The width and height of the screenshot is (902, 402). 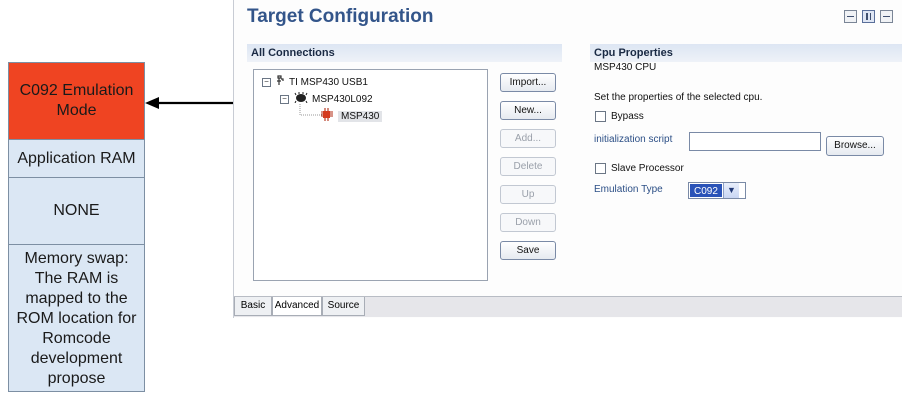 What do you see at coordinates (343, 306) in the screenshot?
I see `tab-source: Source` at bounding box center [343, 306].